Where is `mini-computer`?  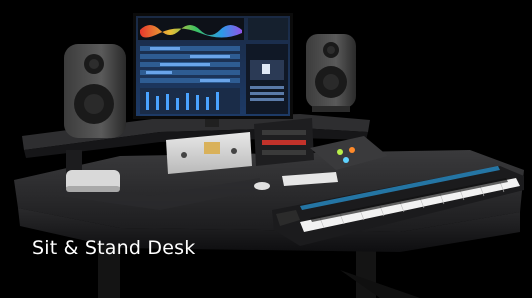
mini-computer is located at coordinates (93, 181).